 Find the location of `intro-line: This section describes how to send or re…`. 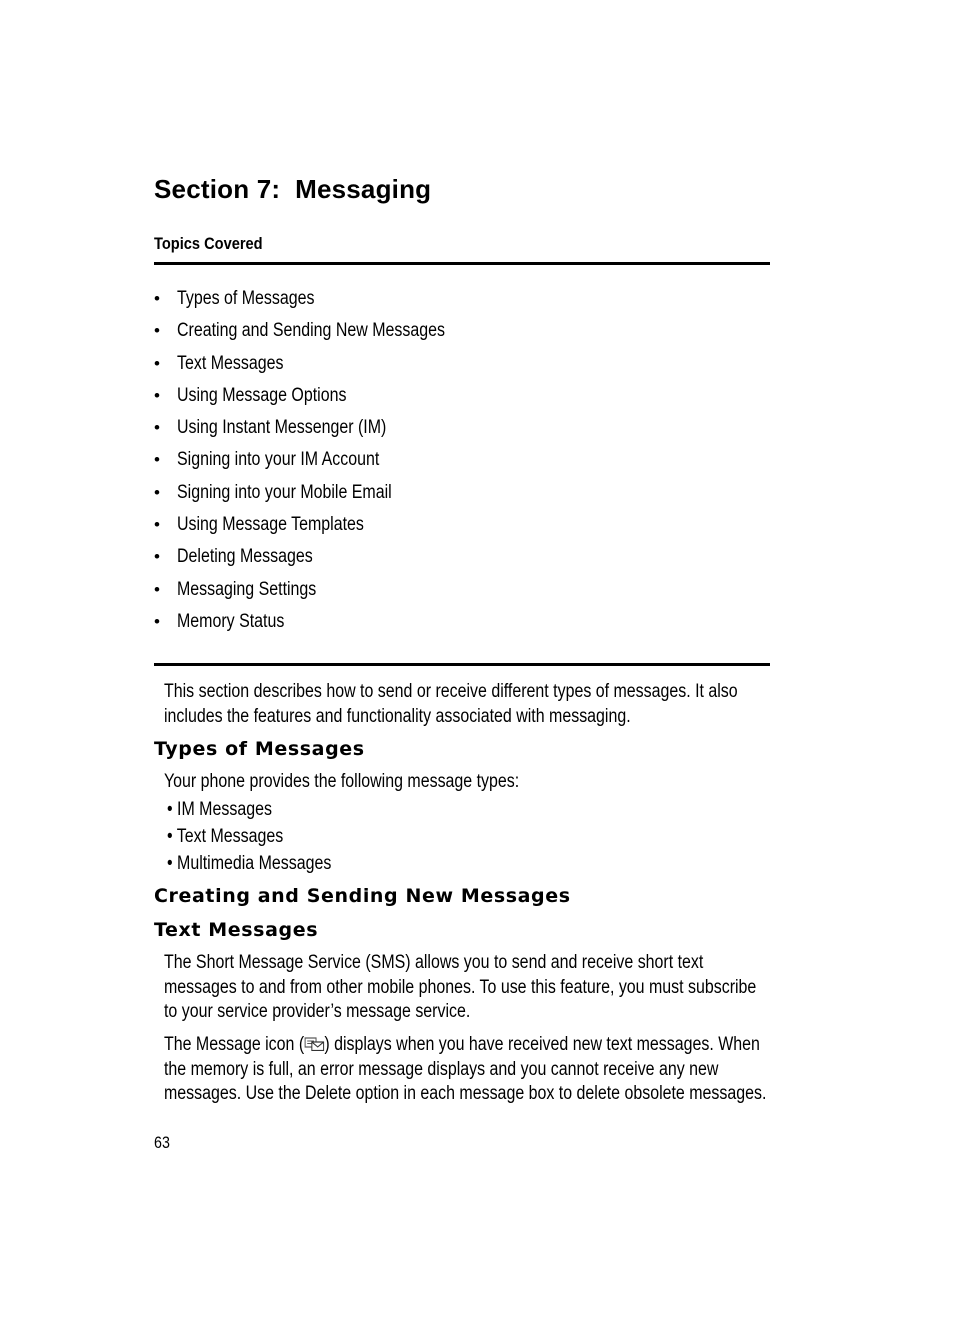

intro-line: This section describes how to send or re… is located at coordinates (451, 691).